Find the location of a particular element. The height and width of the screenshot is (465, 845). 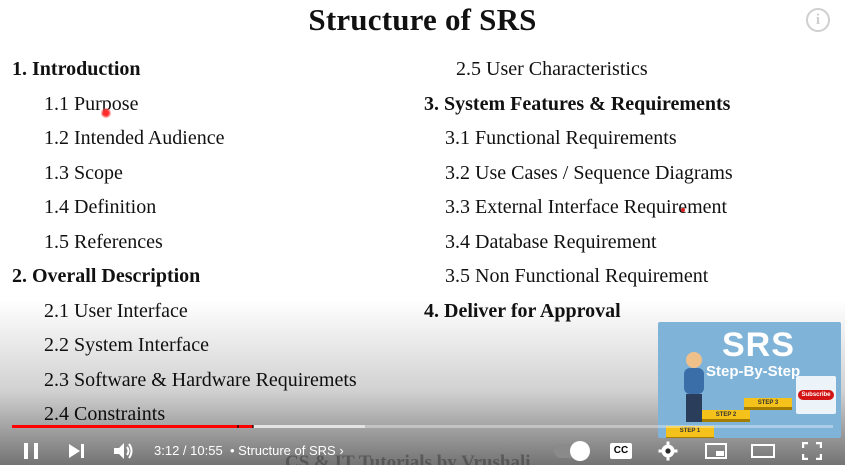

volume-icon is located at coordinates (124, 450).